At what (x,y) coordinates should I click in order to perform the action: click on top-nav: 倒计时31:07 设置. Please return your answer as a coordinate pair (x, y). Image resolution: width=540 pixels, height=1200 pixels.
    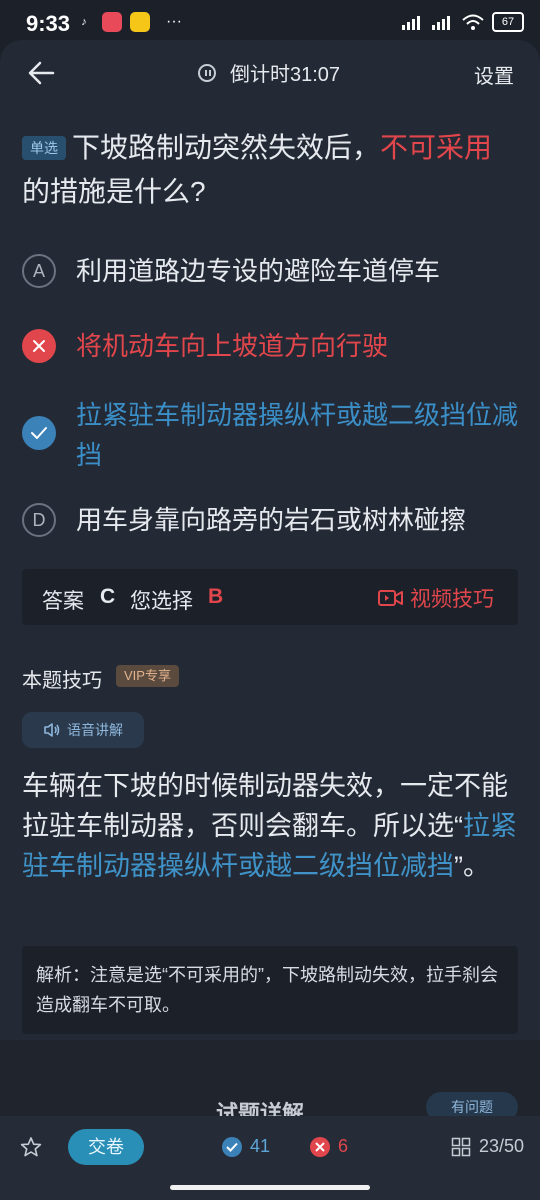
    Looking at the image, I should click on (270, 73).